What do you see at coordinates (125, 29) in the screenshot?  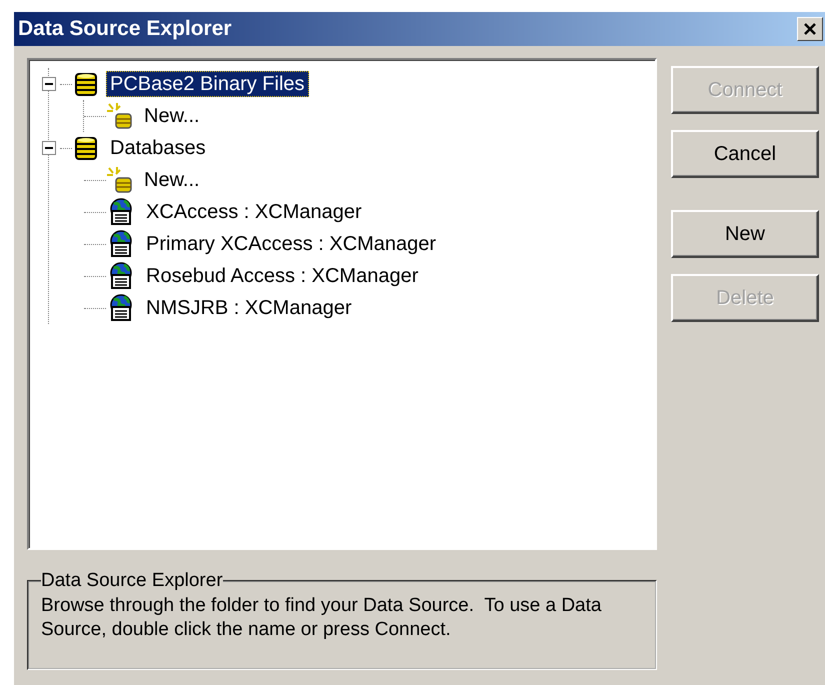 I see `window-title: Data Source Explorer` at bounding box center [125, 29].